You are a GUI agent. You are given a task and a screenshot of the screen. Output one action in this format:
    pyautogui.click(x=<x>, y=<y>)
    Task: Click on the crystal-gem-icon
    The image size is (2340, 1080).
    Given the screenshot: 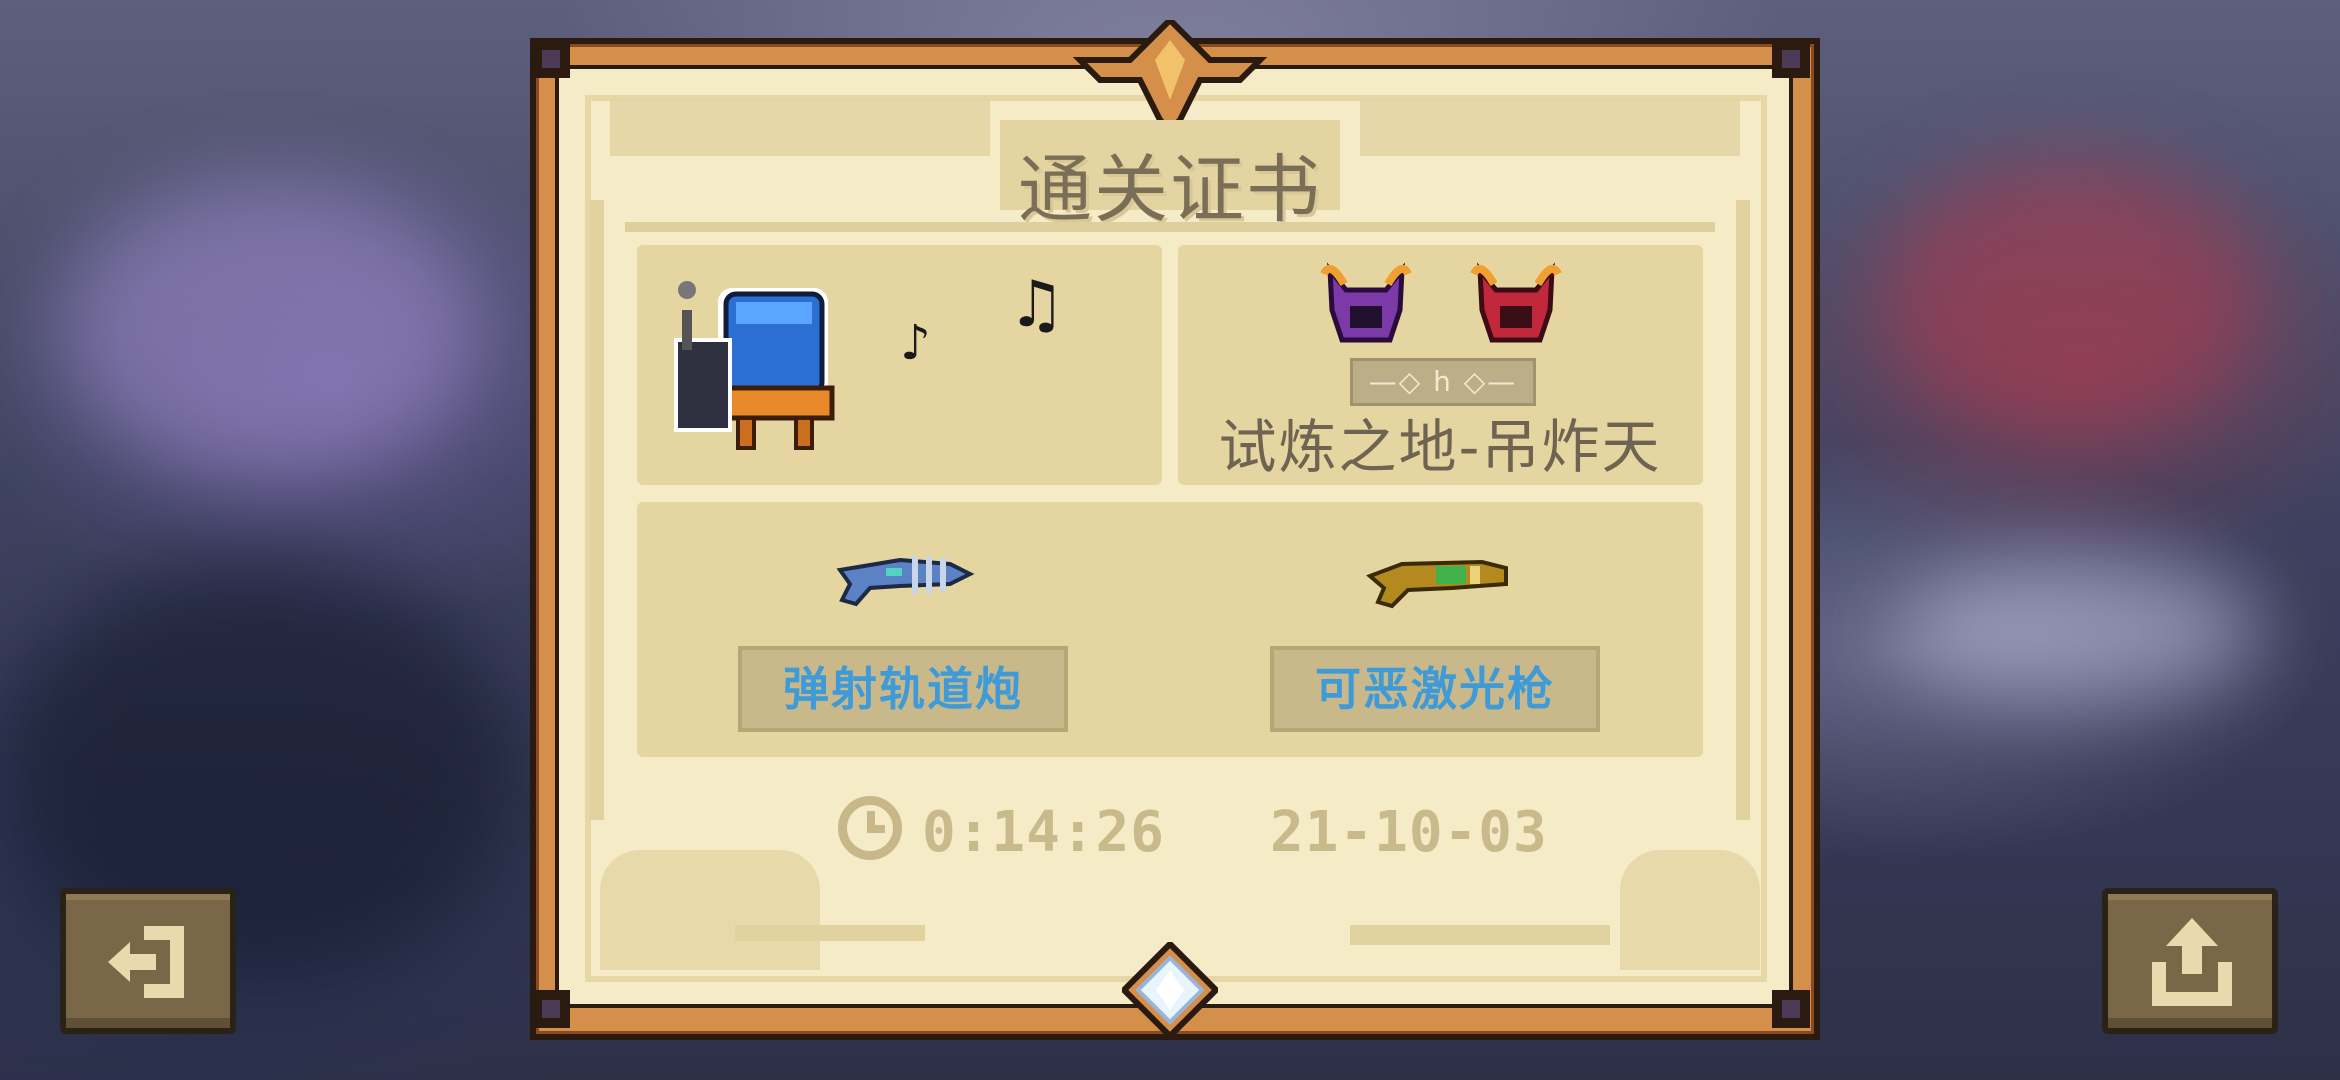 What is the action you would take?
    pyautogui.click(x=1170, y=990)
    